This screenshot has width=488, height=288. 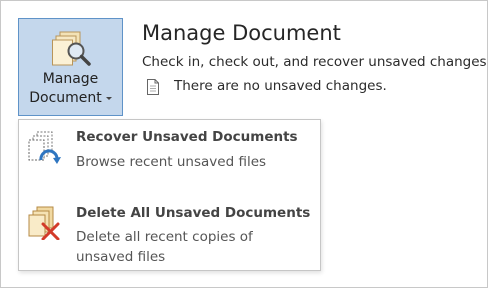 I want to click on menu-item-title: Recover Unsaved Documents, so click(x=187, y=137).